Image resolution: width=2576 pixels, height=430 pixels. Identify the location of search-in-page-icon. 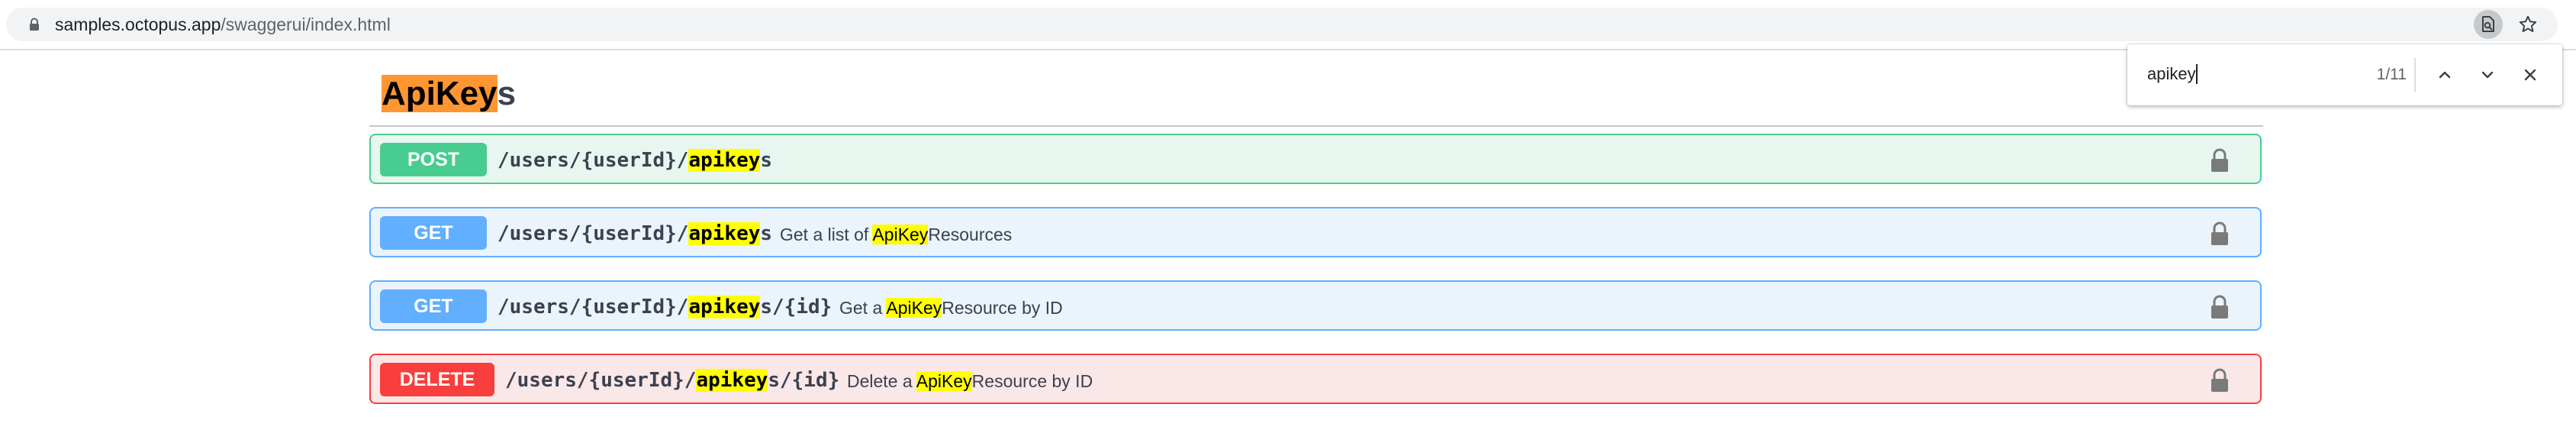
(2488, 24).